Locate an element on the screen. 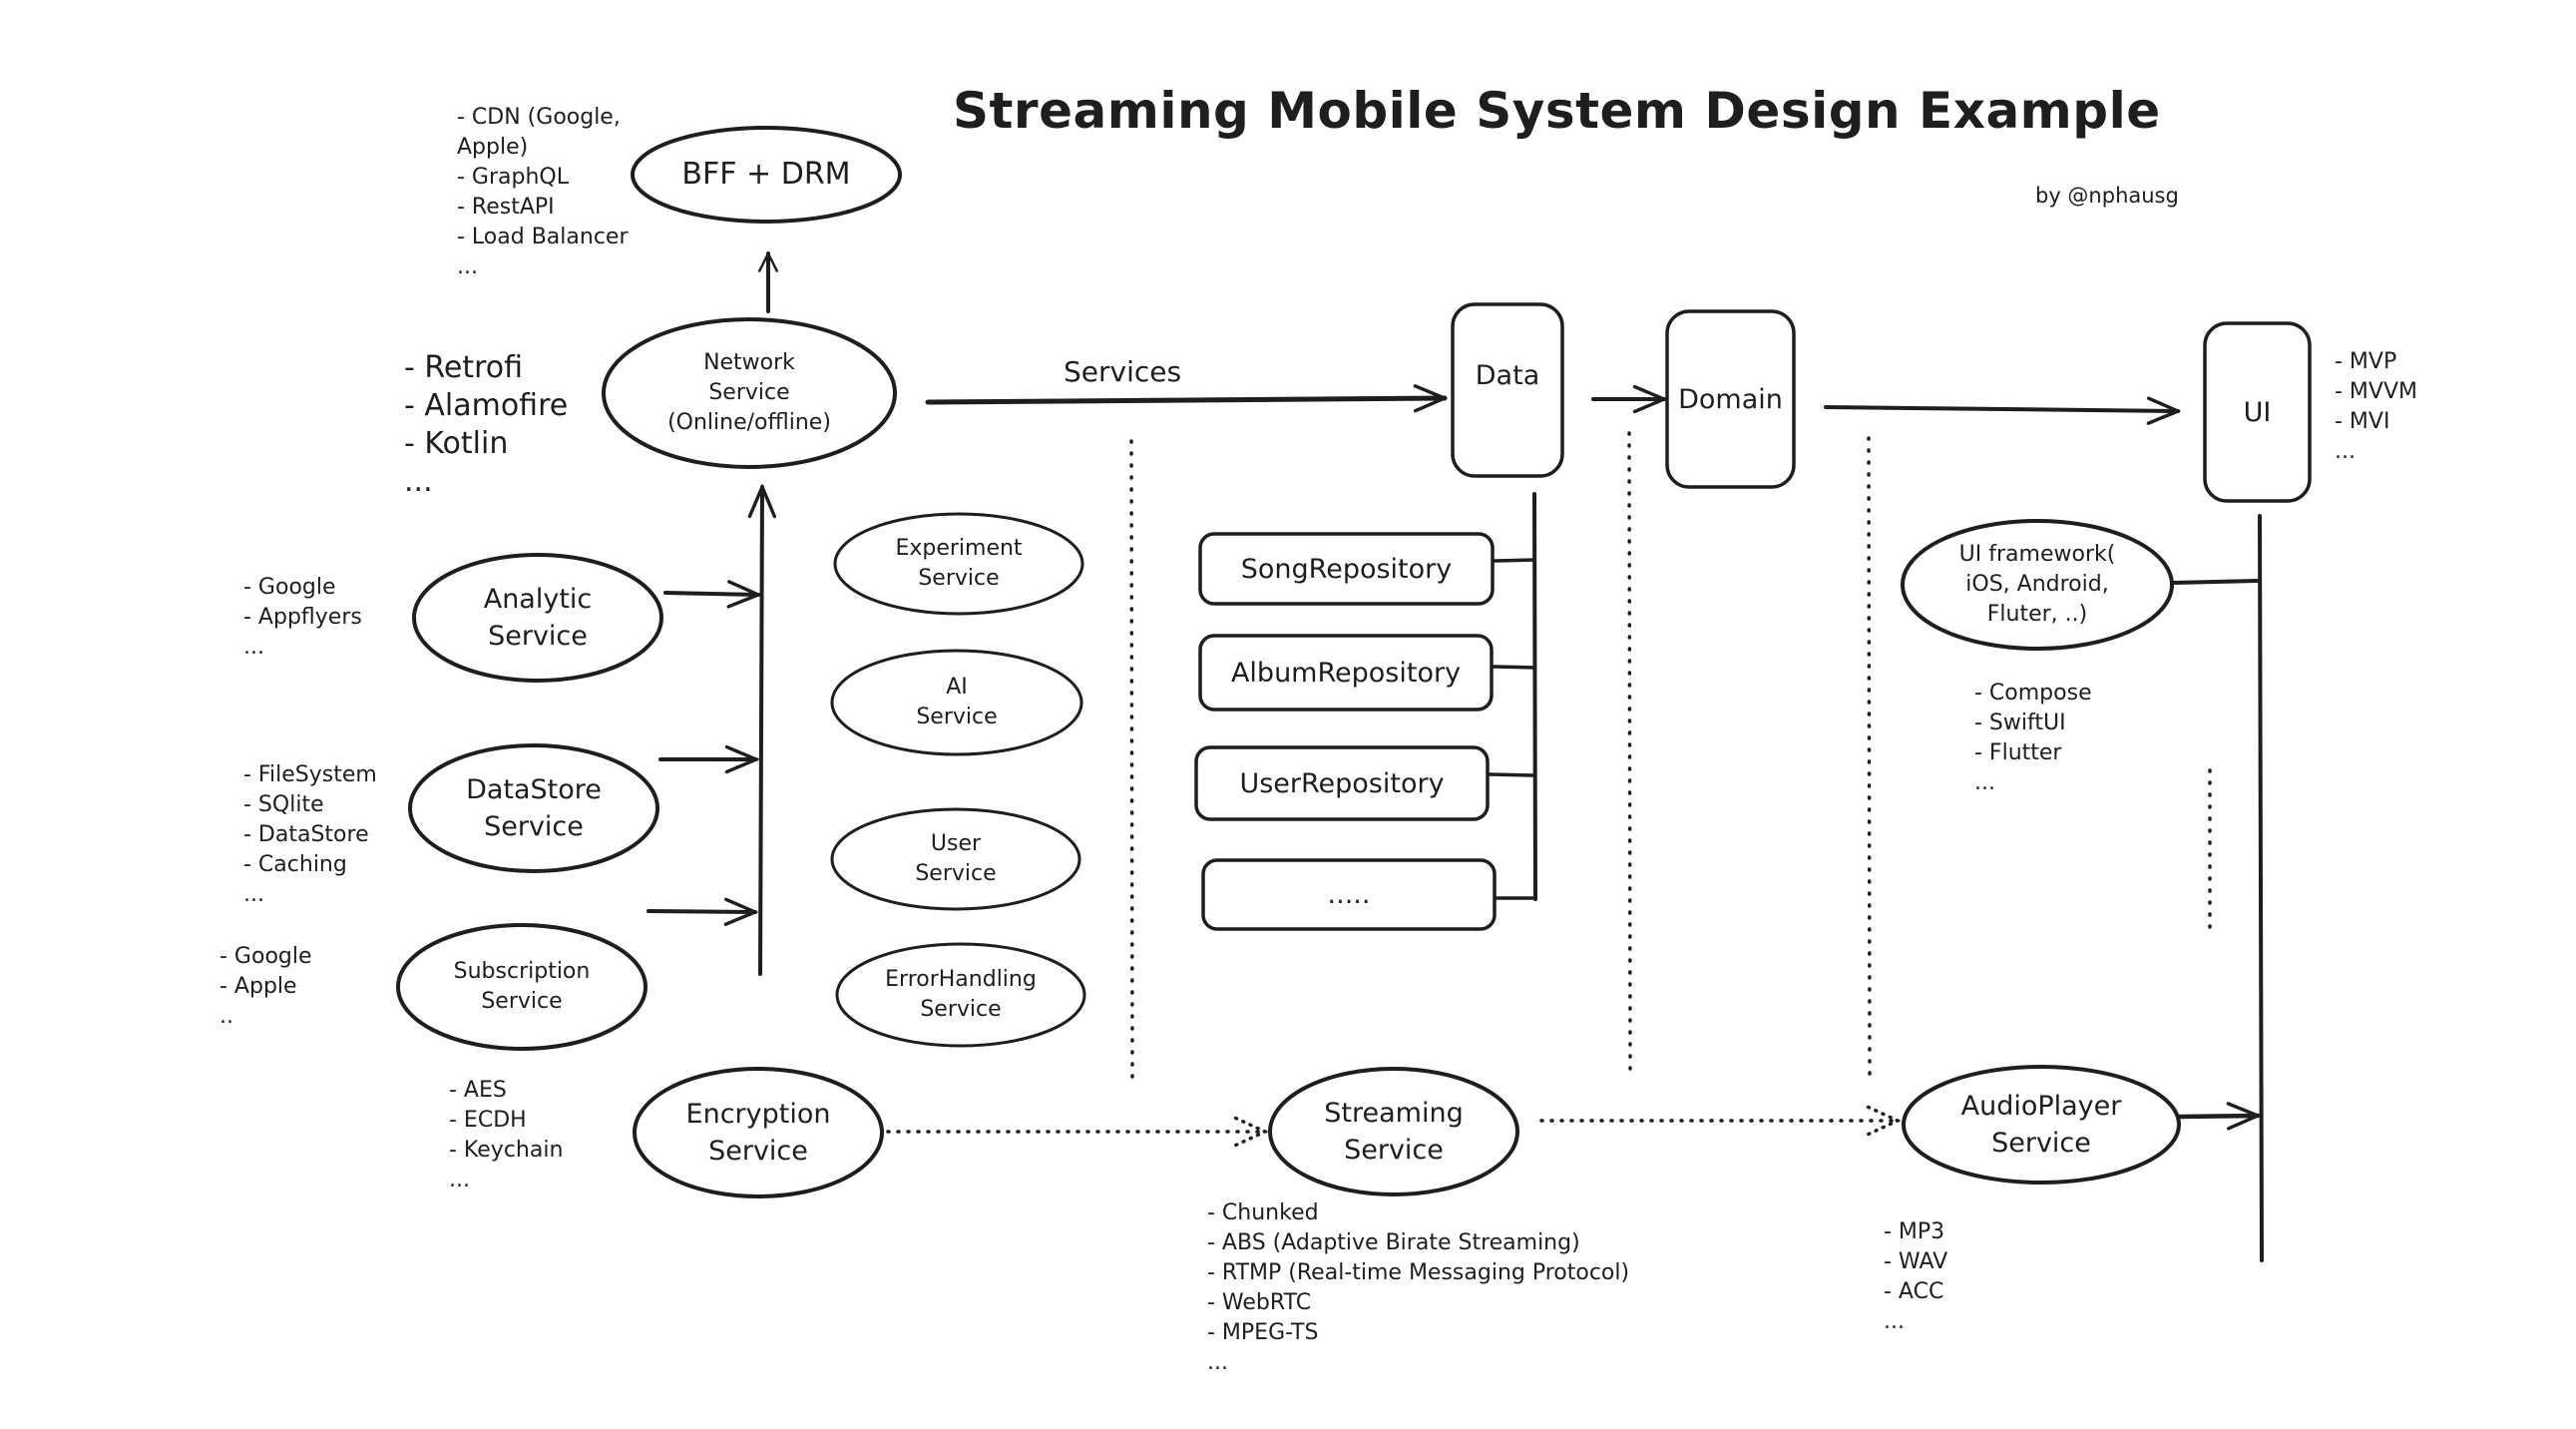 The height and width of the screenshot is (1429, 2576). ui-framework-node is located at coordinates (2037, 585).